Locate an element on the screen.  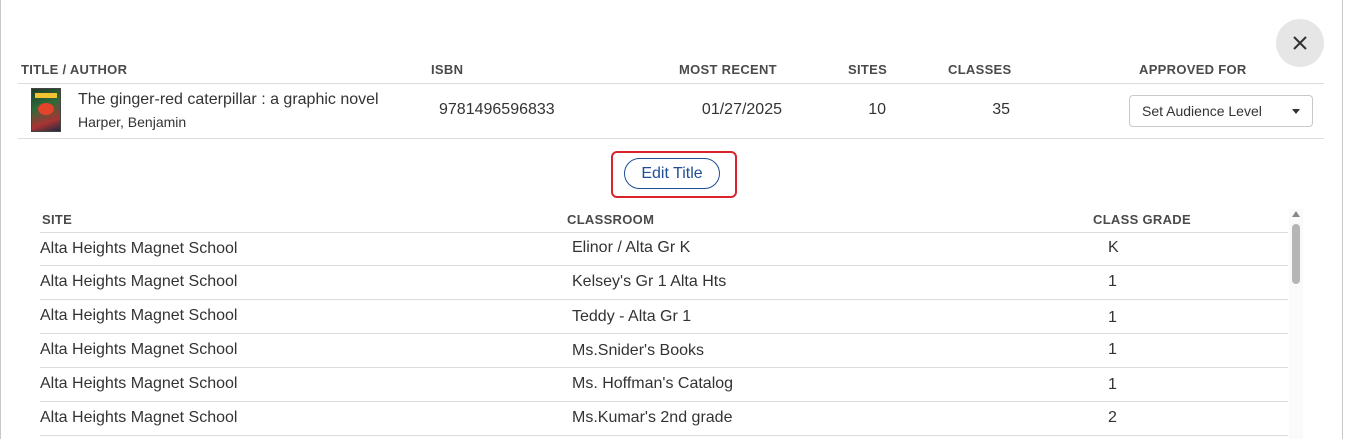
isbn-value: 9781496596833 is located at coordinates (497, 109).